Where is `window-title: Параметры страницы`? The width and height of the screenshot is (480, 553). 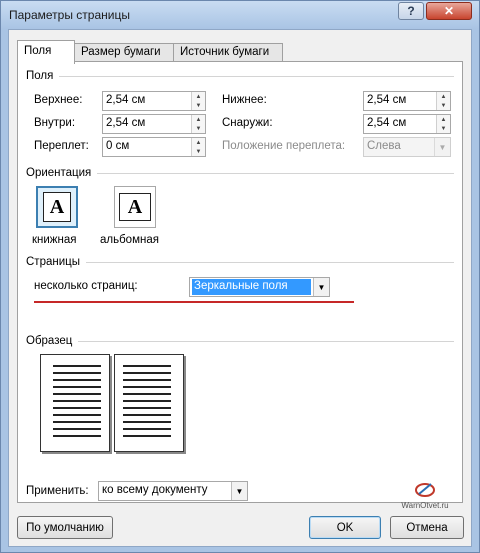
window-title: Параметры страницы is located at coordinates (69, 15).